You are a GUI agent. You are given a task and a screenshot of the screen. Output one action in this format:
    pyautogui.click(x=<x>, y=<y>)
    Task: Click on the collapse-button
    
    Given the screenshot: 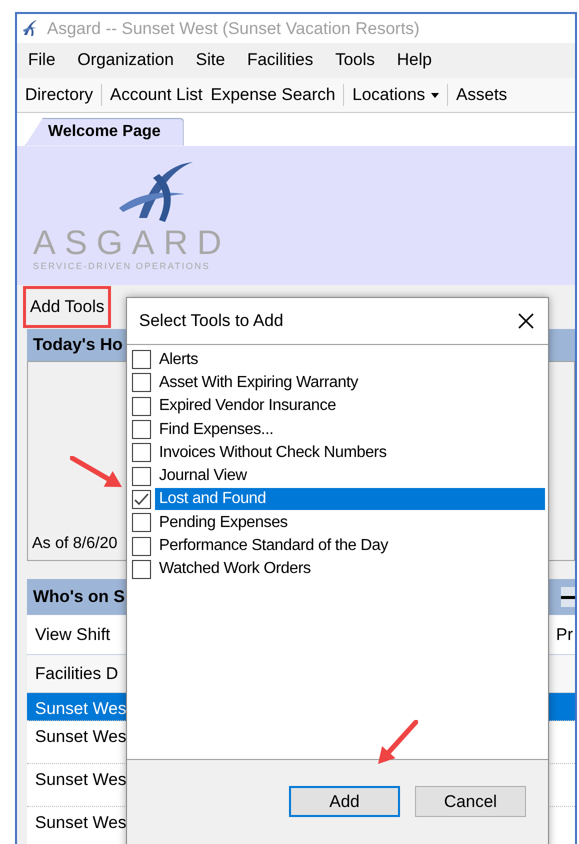 What is the action you would take?
    pyautogui.click(x=568, y=597)
    